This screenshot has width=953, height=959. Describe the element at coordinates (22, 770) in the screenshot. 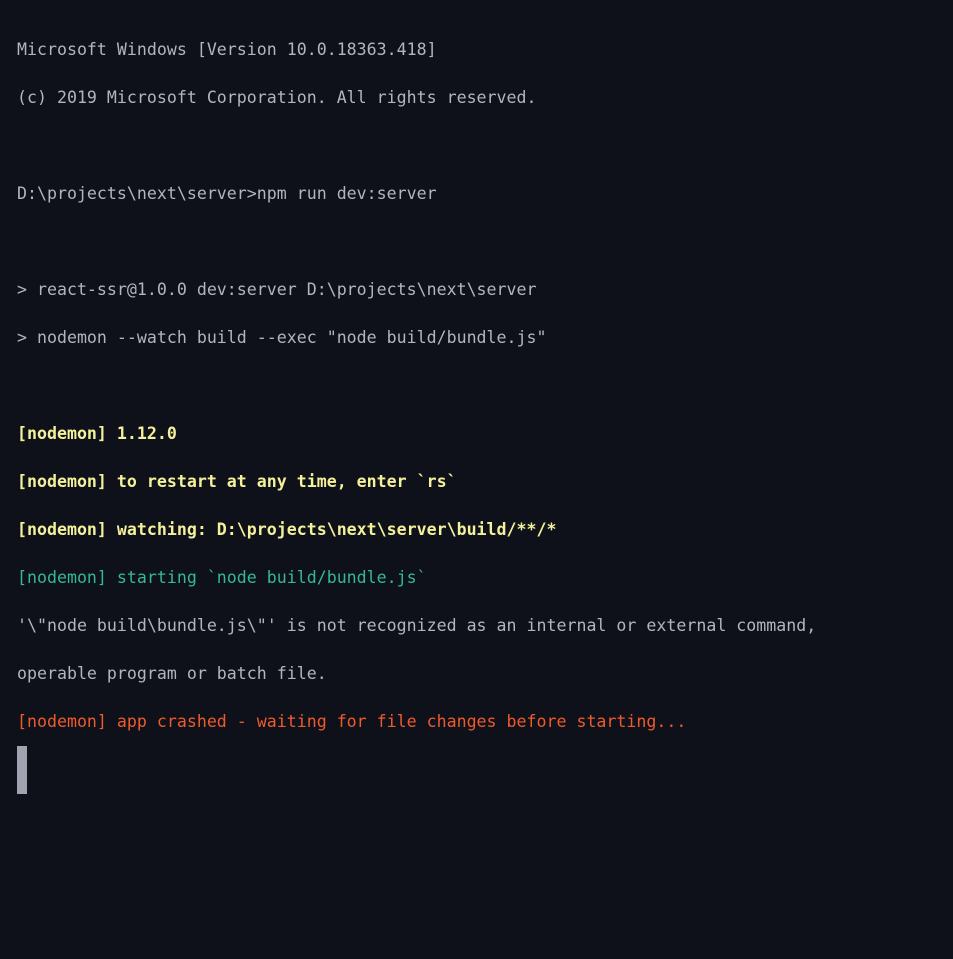

I see `text-cursor` at that location.